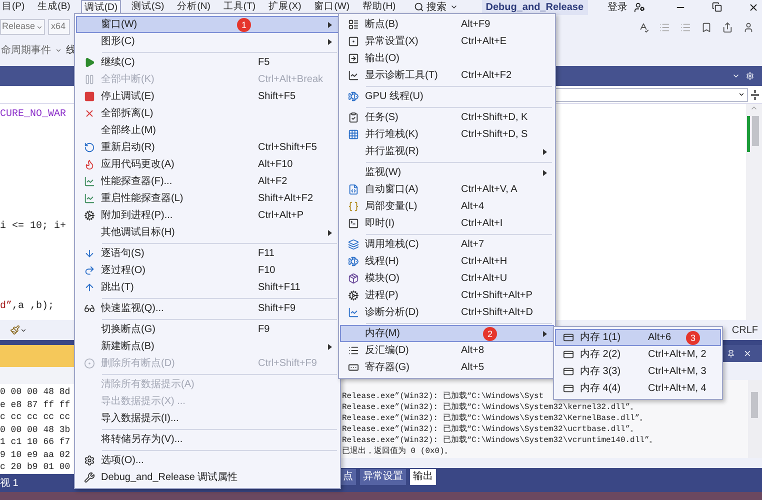 The image size is (762, 500). I want to click on change-marker, so click(748, 134).